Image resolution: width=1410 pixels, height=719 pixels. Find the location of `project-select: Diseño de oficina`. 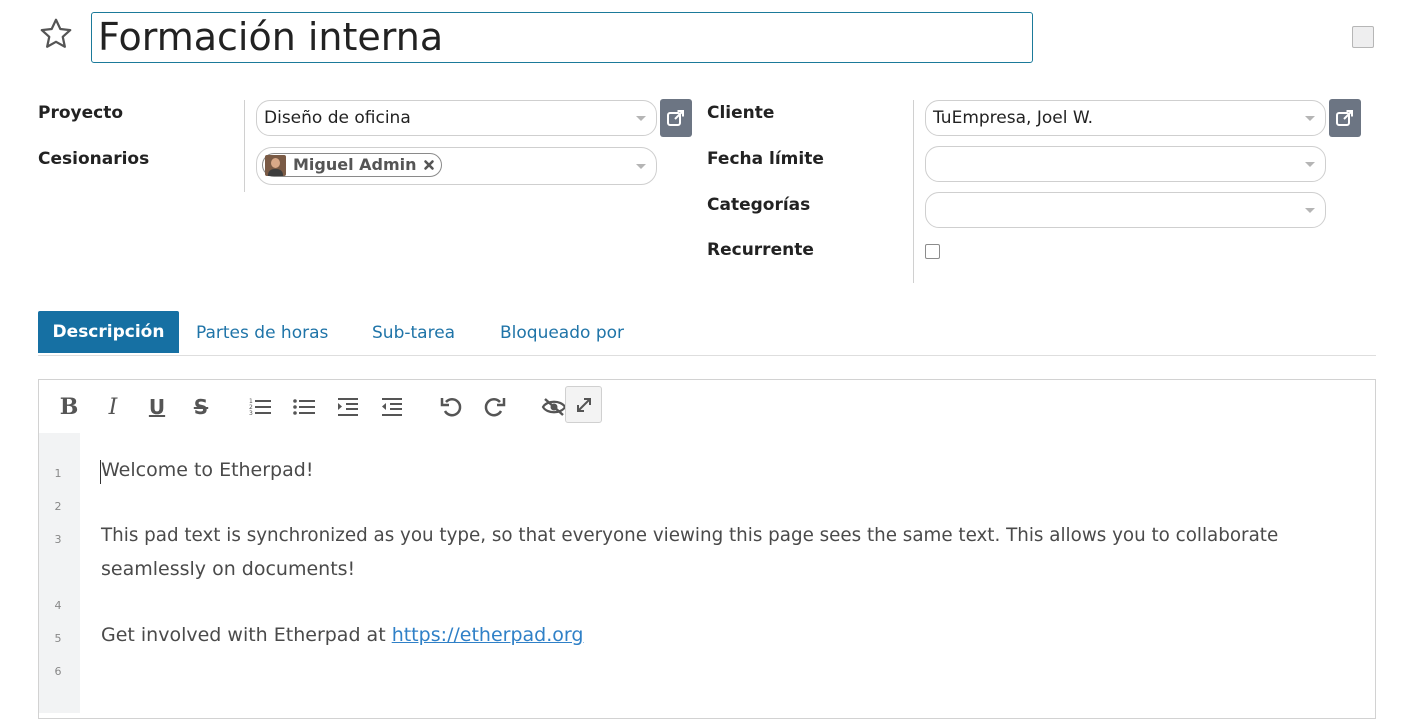

project-select: Diseño de oficina is located at coordinates (456, 118).